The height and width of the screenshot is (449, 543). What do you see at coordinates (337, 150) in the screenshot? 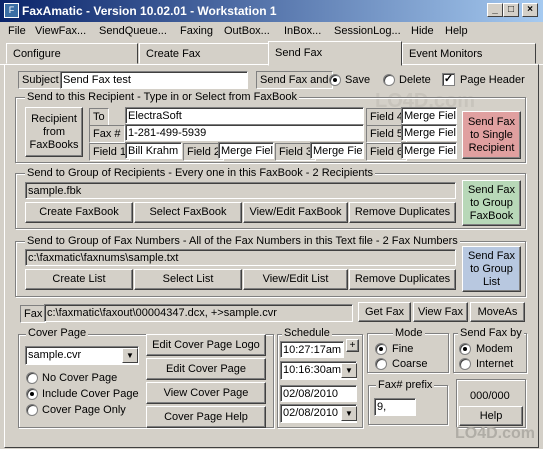
I see `field3-input: Merge Fiel` at bounding box center [337, 150].